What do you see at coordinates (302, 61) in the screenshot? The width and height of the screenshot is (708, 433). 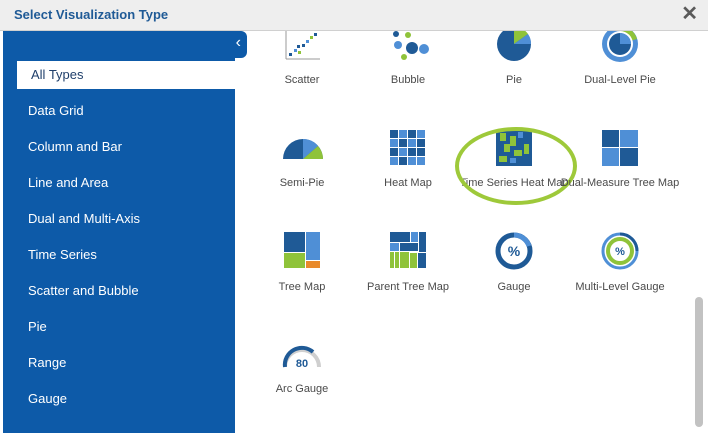 I see `tile-scatter: Scatter` at bounding box center [302, 61].